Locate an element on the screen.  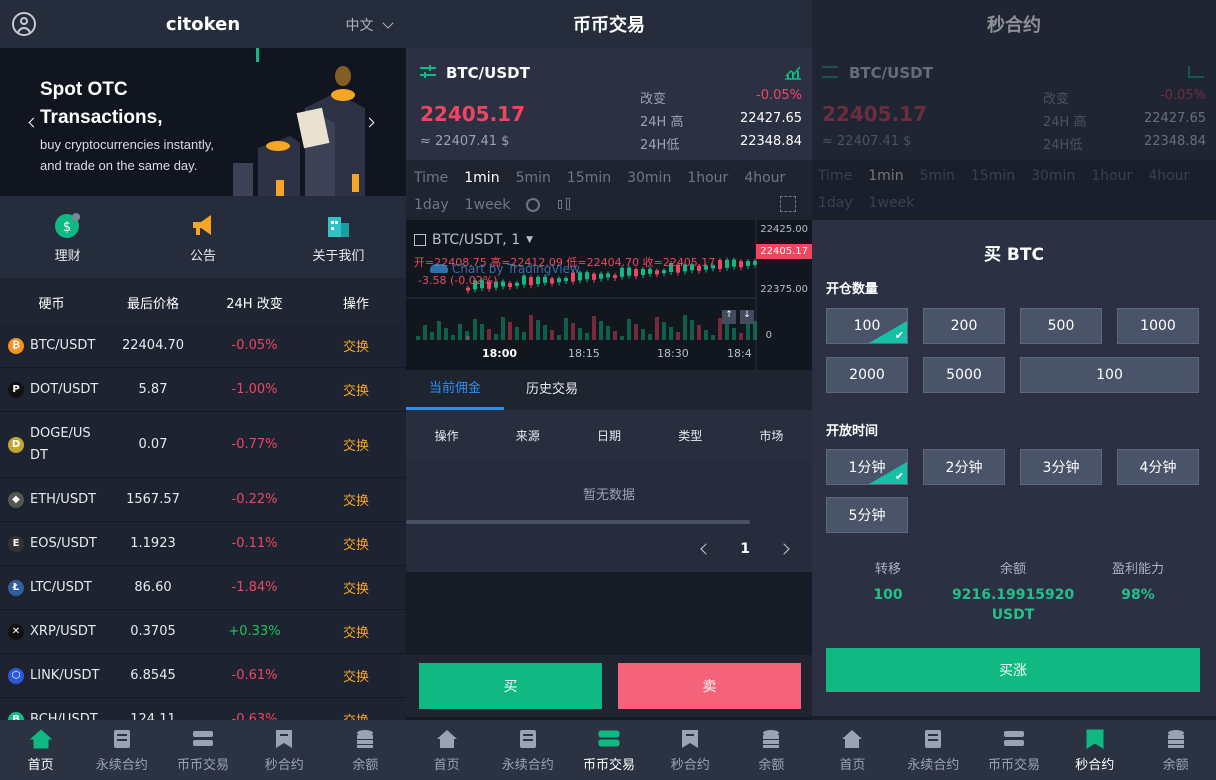
x-tick: 18:4 is located at coordinates (739, 353).